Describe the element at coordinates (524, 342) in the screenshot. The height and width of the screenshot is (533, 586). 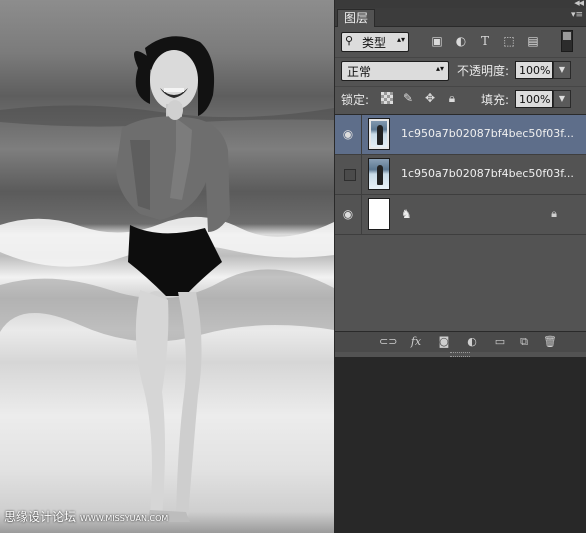
I see `new-layer-icon: ⧉` at that location.